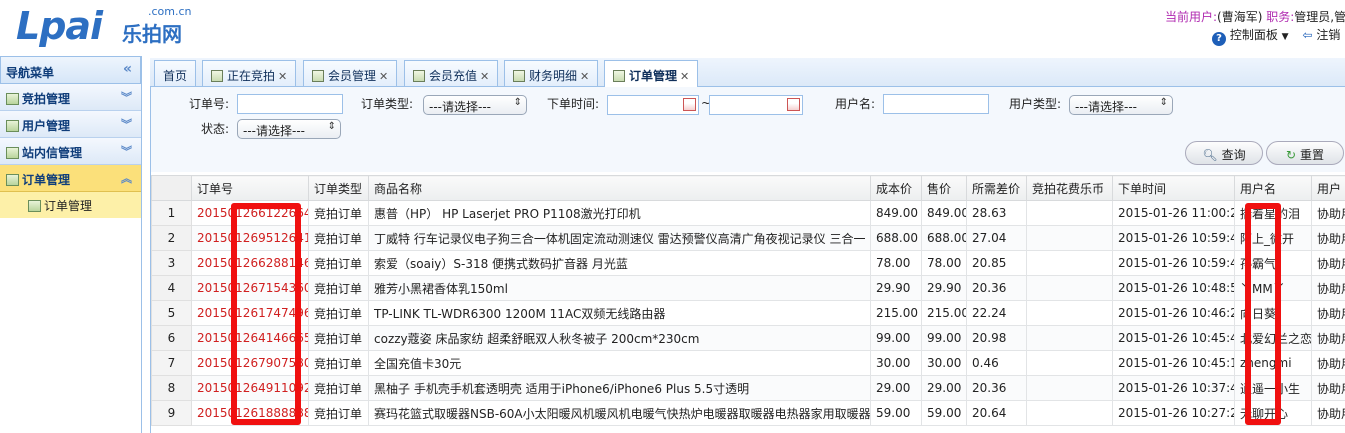 This screenshot has height=433, width=1345. Describe the element at coordinates (70, 178) in the screenshot. I see `sidebar-item-orders: 订单管理 ︽` at that location.